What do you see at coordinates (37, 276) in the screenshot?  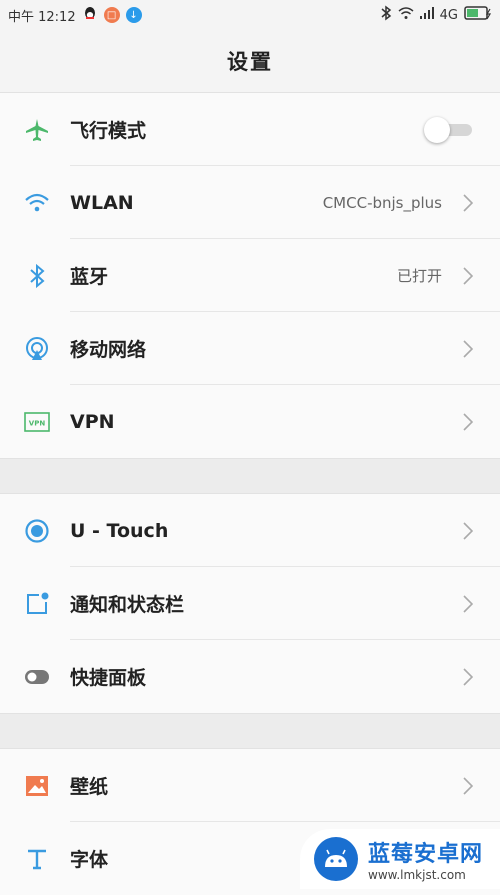 I see `bluetooth-icon` at bounding box center [37, 276].